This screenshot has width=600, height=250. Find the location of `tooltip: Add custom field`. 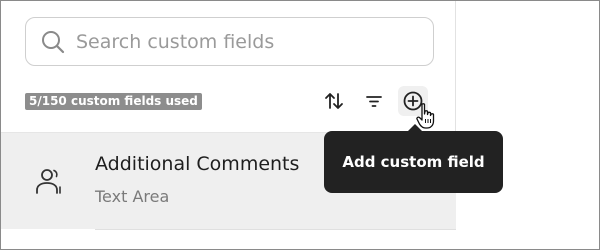

tooltip: Add custom field is located at coordinates (413, 158).